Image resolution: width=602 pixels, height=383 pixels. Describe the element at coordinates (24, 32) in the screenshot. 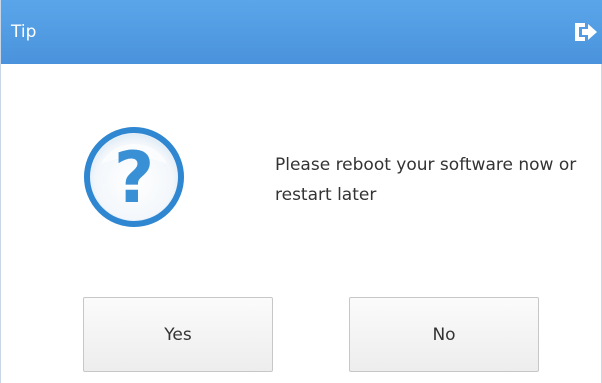

I see `dialog-title: Tip` at that location.